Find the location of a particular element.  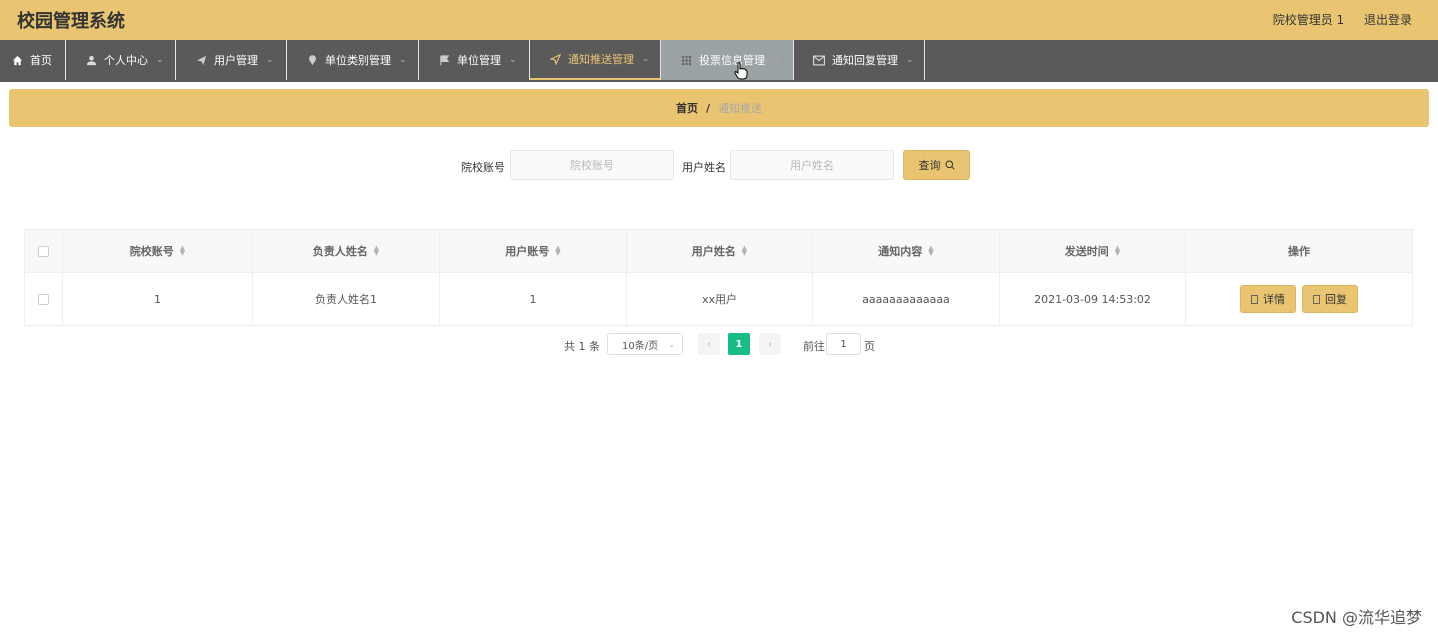

nav-label-unit-management: 单位管理 is located at coordinates (479, 60).